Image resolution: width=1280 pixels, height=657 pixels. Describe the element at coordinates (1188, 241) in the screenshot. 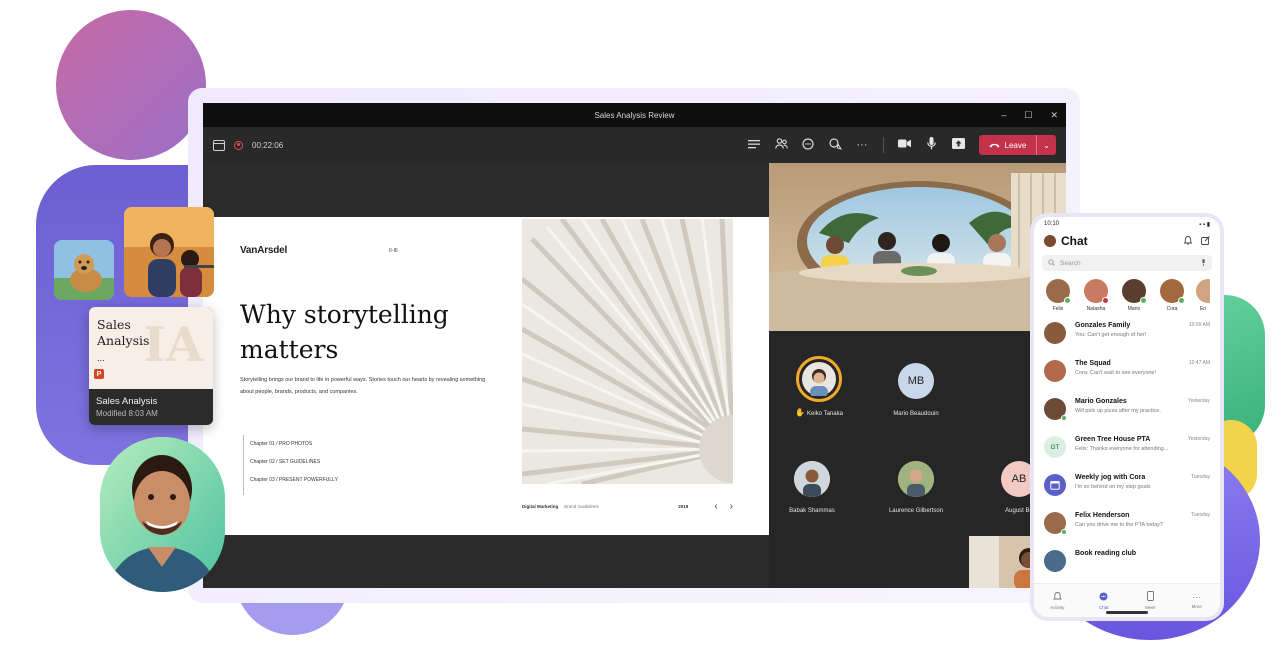

I see `notification-bell-icon` at that location.